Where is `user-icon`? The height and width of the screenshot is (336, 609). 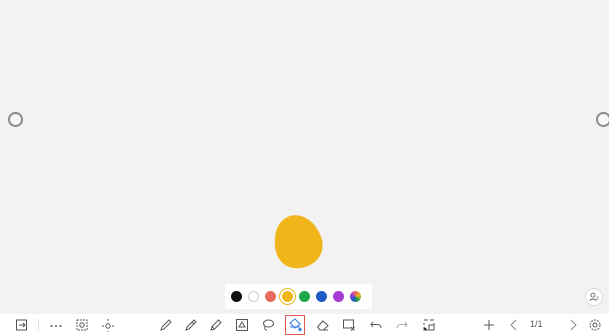
user-icon is located at coordinates (594, 297).